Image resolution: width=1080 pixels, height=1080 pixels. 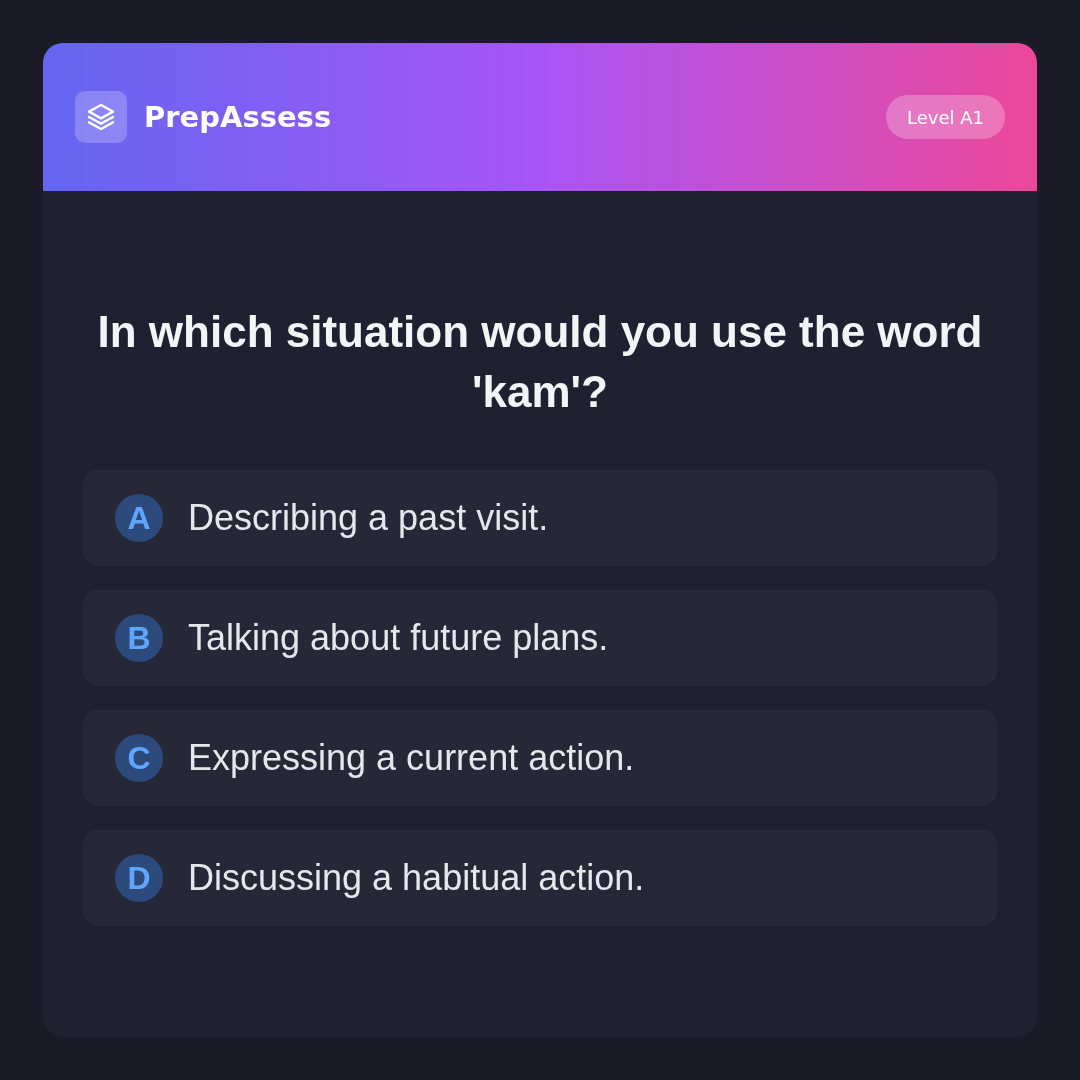 What do you see at coordinates (945, 117) in the screenshot?
I see `level-badge: Level A1` at bounding box center [945, 117].